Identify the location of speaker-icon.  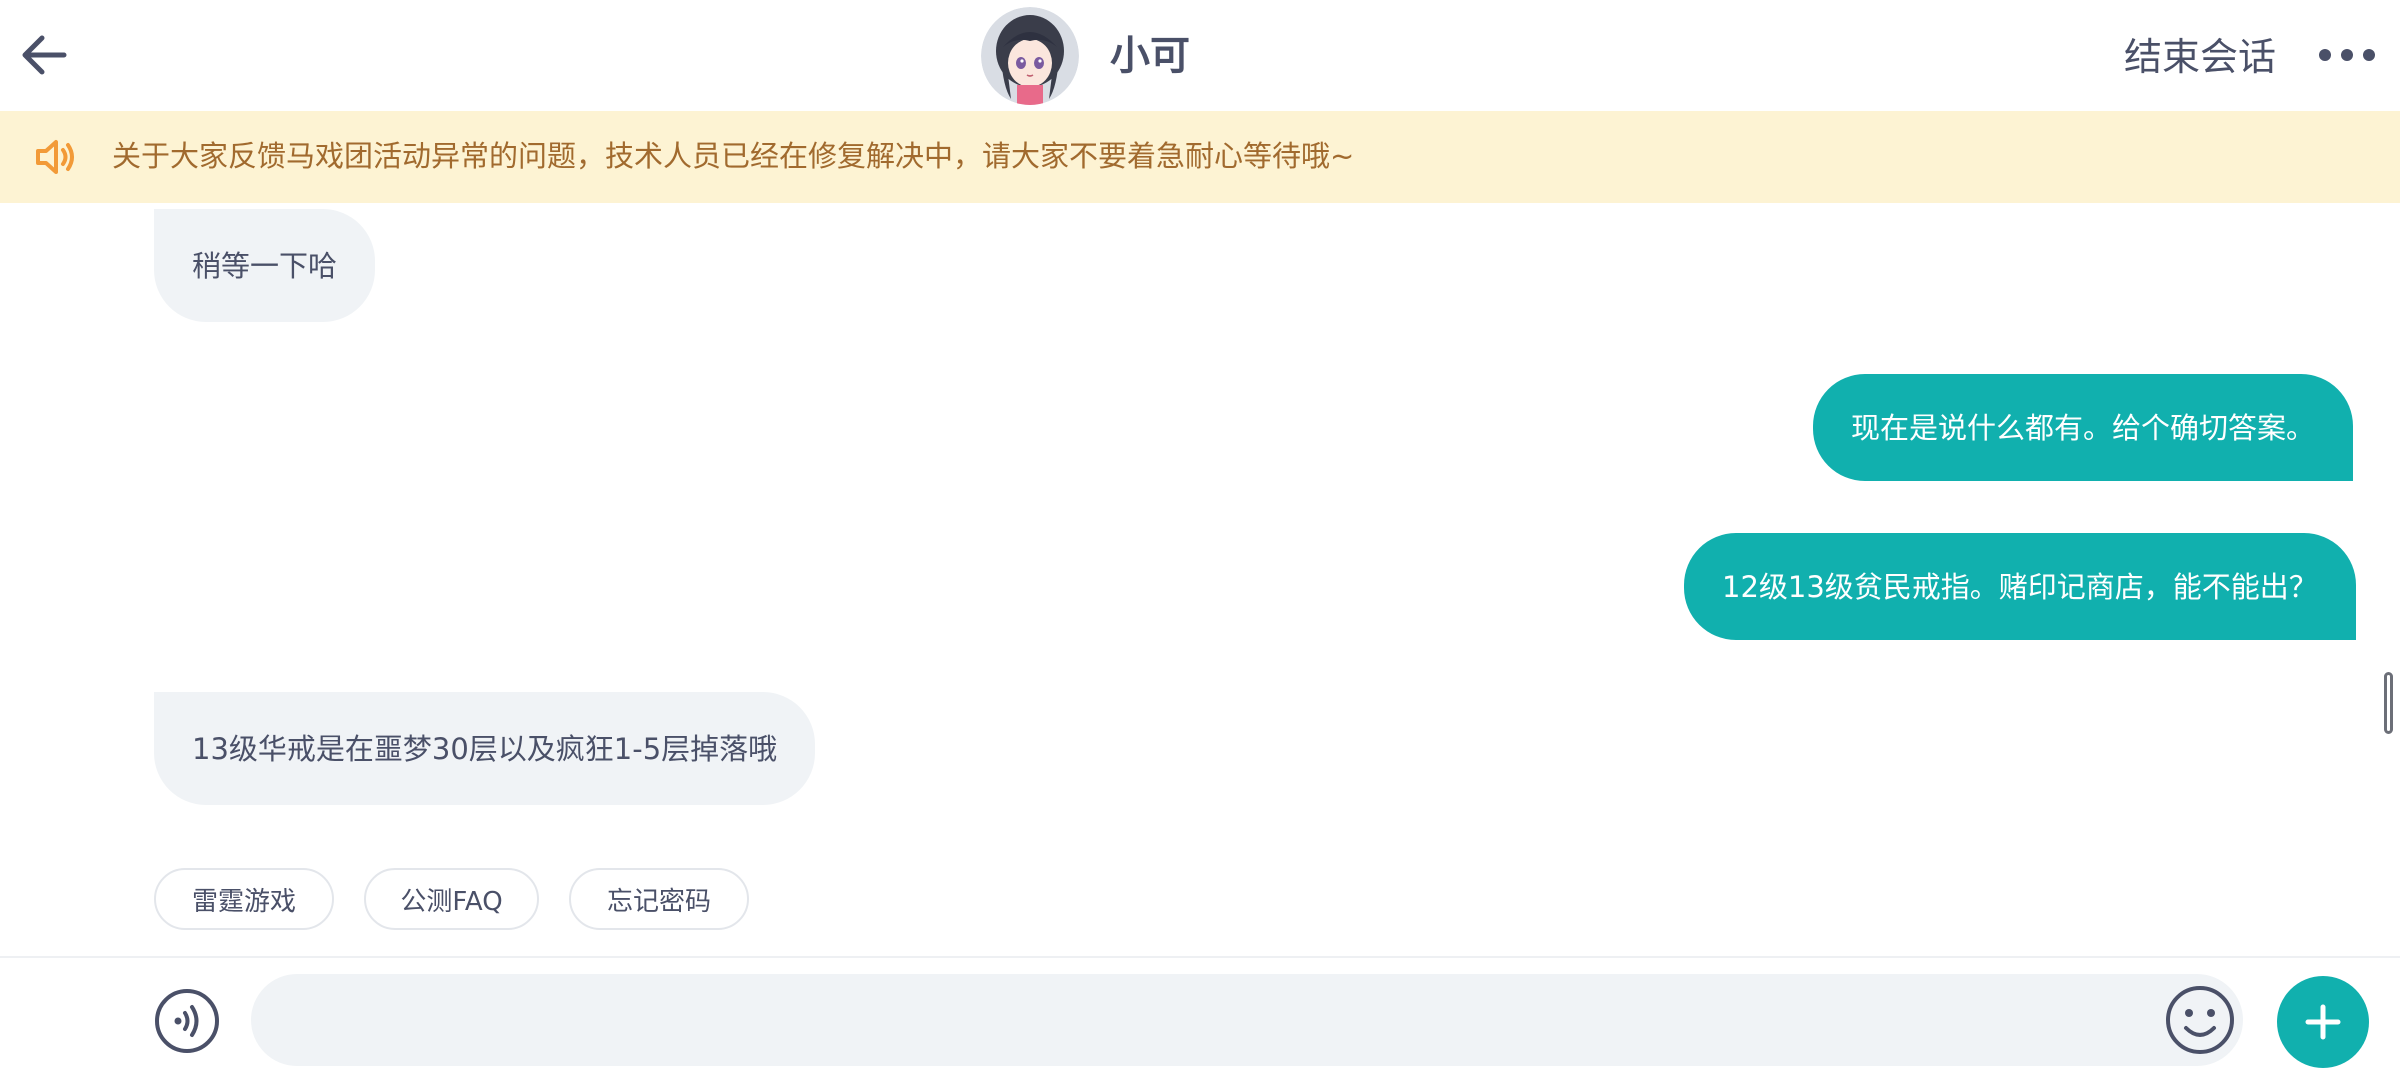
(56, 157).